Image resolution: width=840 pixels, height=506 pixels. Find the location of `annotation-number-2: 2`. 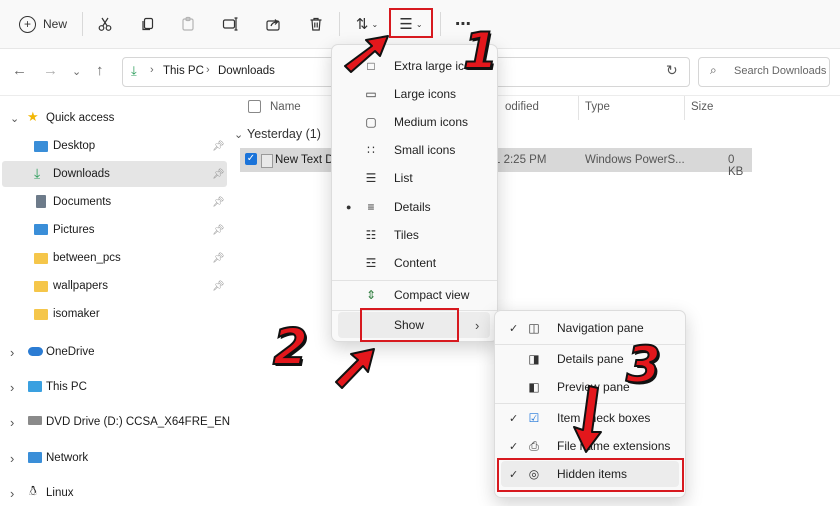

annotation-number-2: 2 is located at coordinates (290, 347).